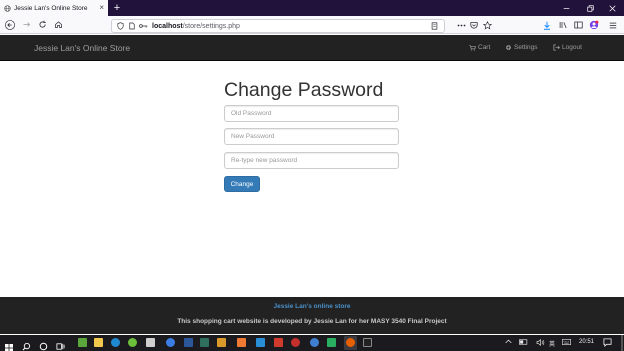 The image size is (624, 351). Describe the element at coordinates (612, 8) in the screenshot. I see `close-window-icon` at that location.